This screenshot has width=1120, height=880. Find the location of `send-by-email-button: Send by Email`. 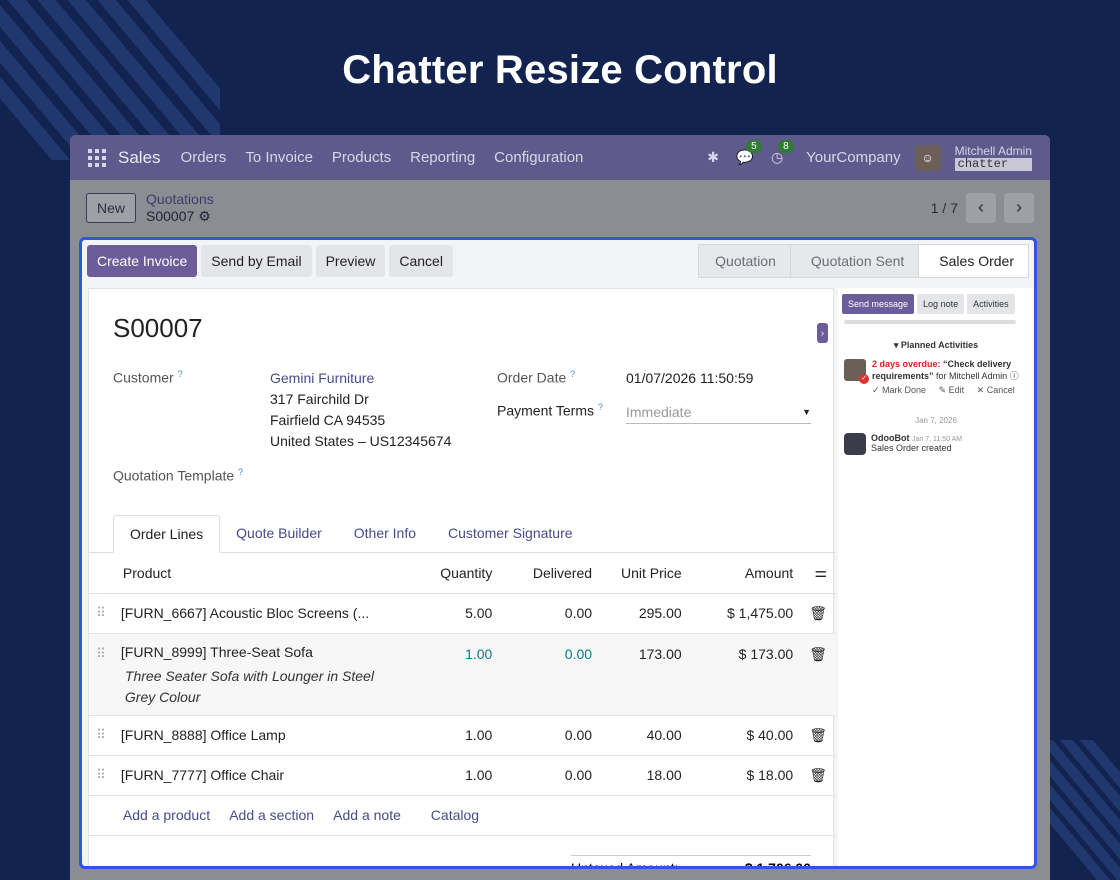

send-by-email-button: Send by Email is located at coordinates (256, 261).